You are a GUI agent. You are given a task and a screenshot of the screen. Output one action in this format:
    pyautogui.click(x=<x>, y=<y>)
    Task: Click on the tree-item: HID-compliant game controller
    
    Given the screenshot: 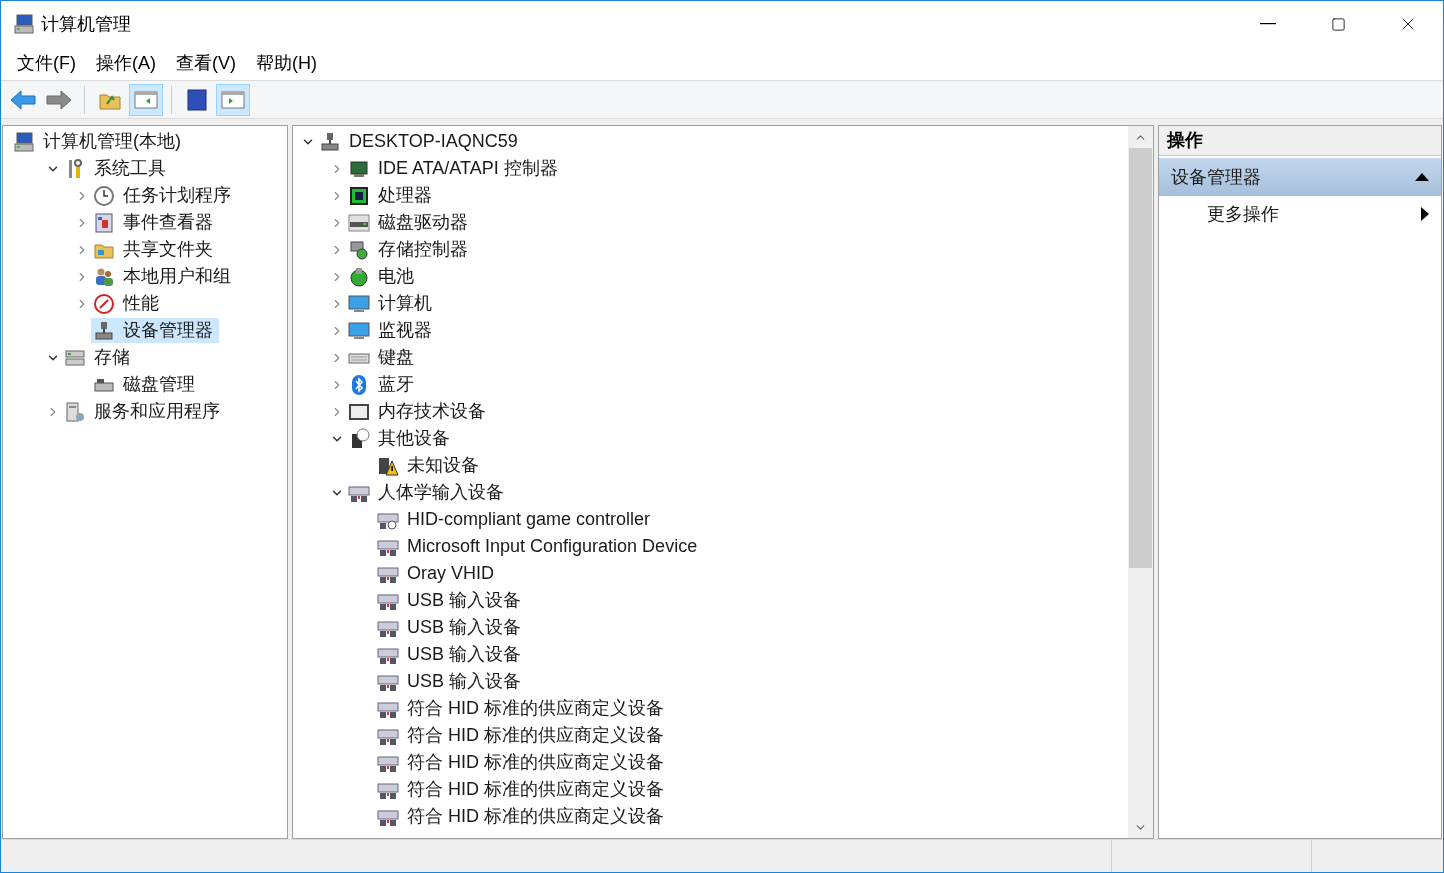 What is the action you would take?
    pyautogui.click(x=516, y=519)
    